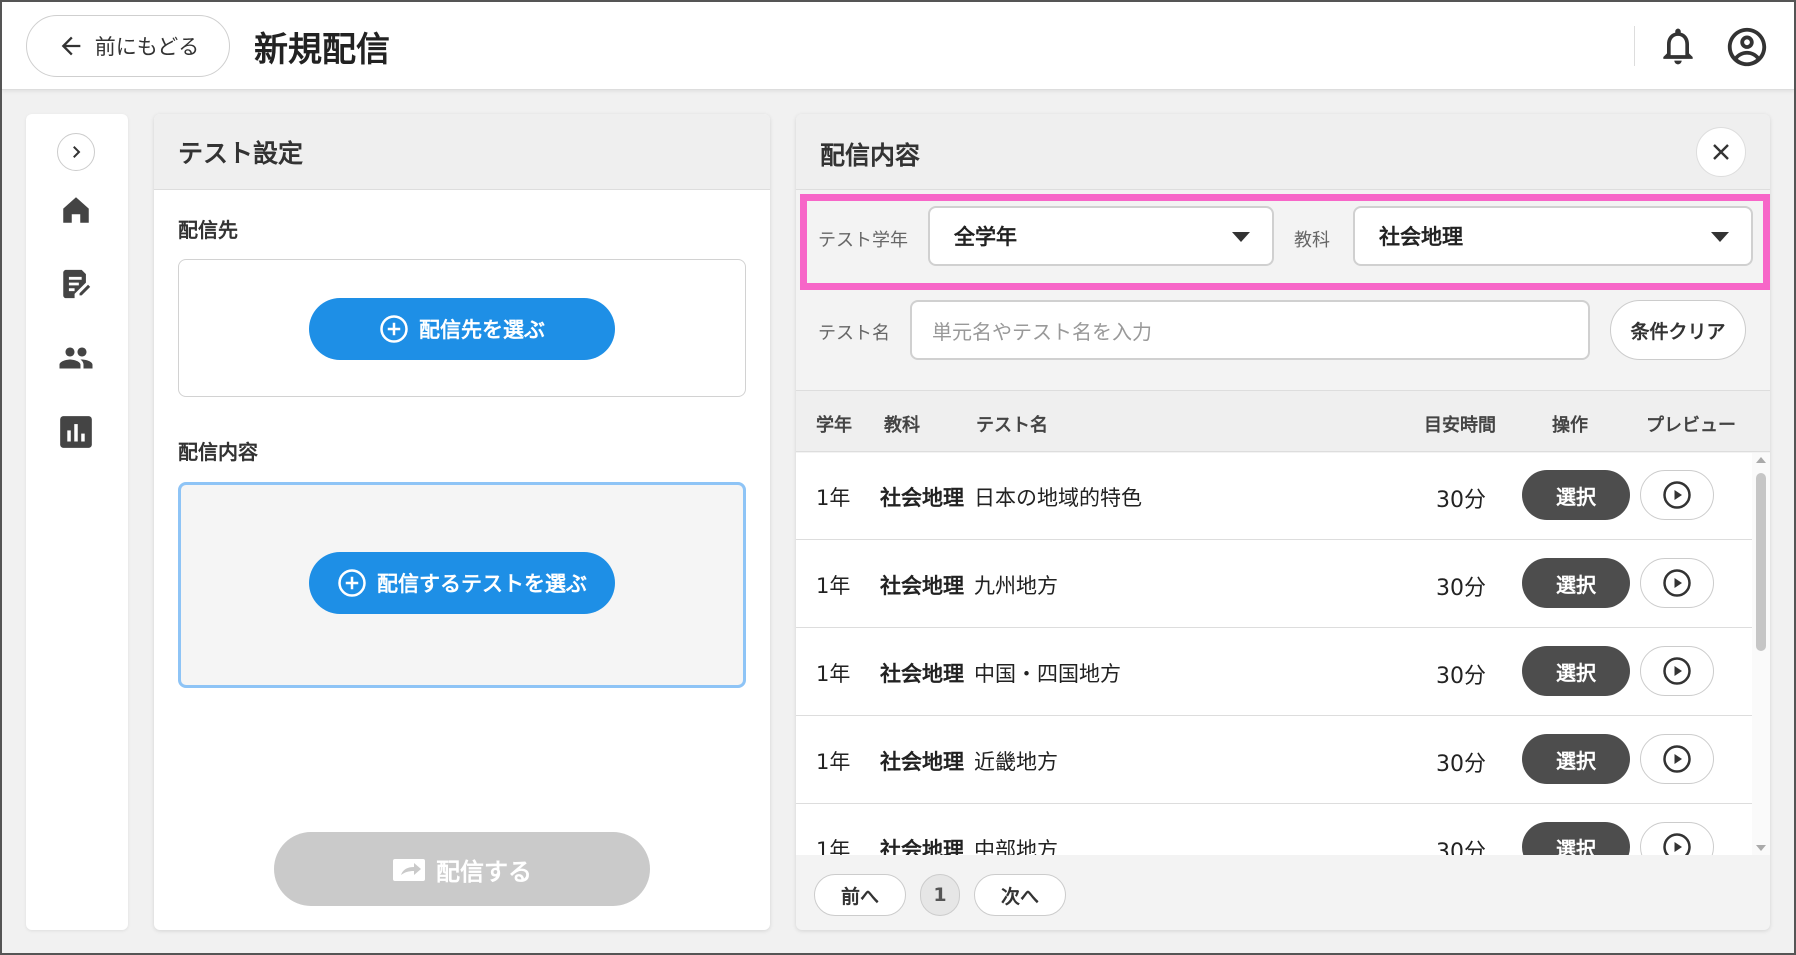 The image size is (1796, 955). I want to click on row-test-name: 中国・四国地方, so click(1047, 674).